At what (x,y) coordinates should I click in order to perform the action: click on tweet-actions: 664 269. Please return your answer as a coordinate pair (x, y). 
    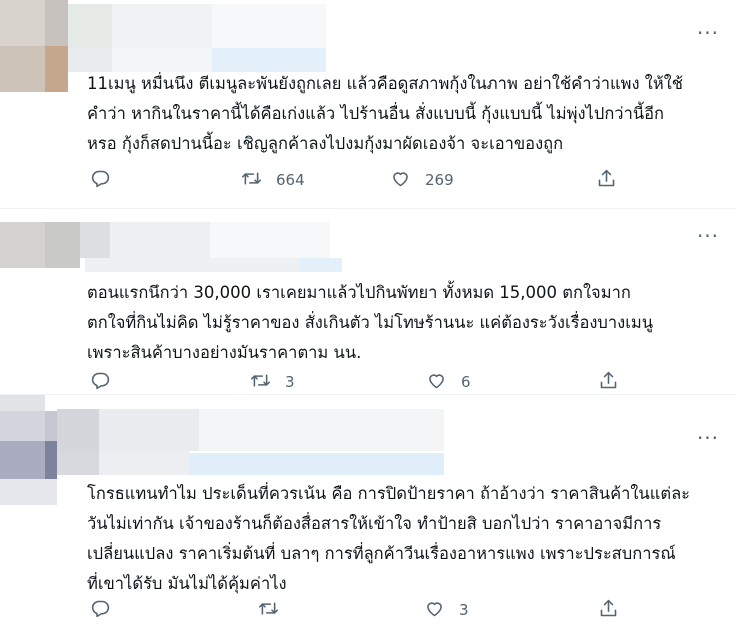
    Looking at the image, I should click on (360, 180).